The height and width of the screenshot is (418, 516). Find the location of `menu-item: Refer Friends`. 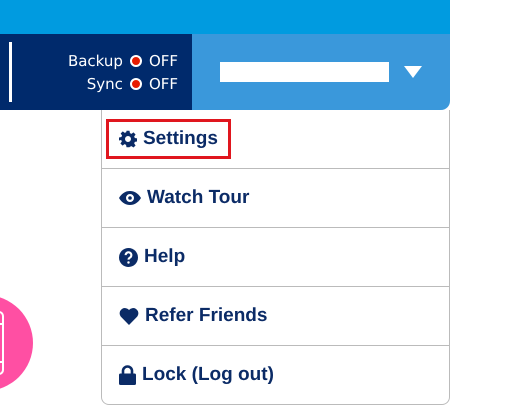

menu-item: Refer Friends is located at coordinates (193, 316).